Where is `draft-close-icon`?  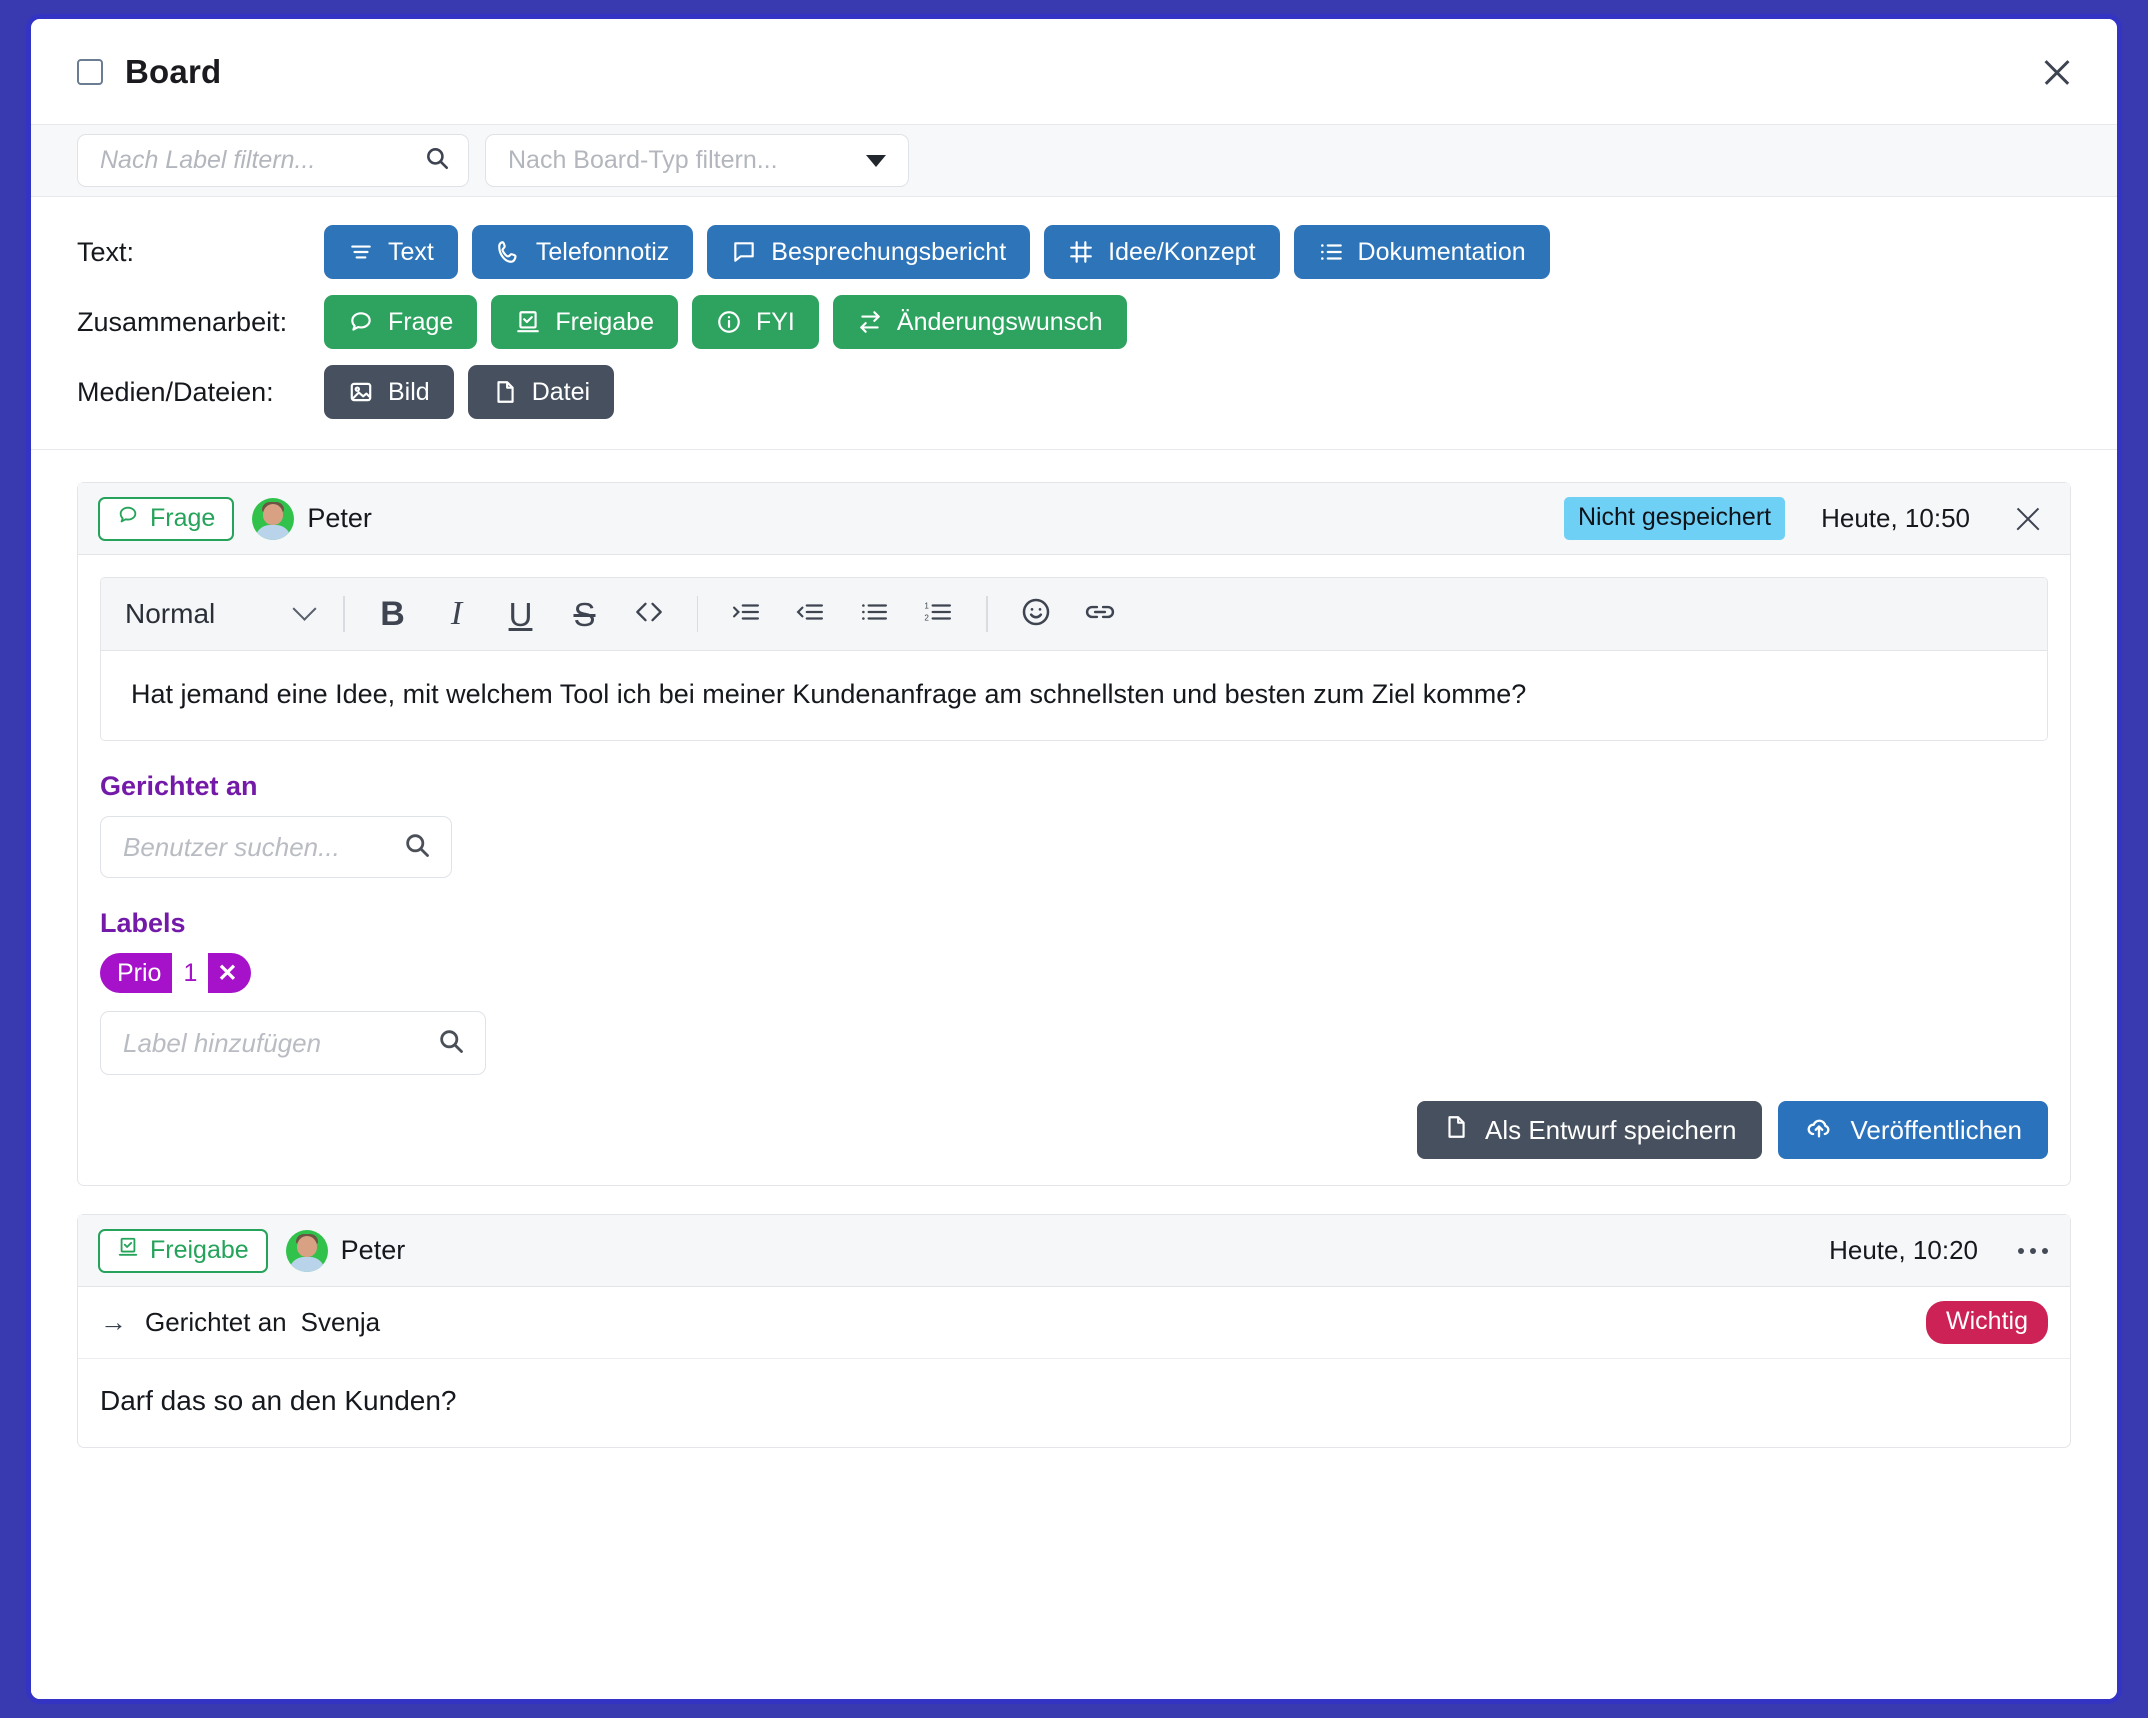
draft-close-icon is located at coordinates (2028, 519).